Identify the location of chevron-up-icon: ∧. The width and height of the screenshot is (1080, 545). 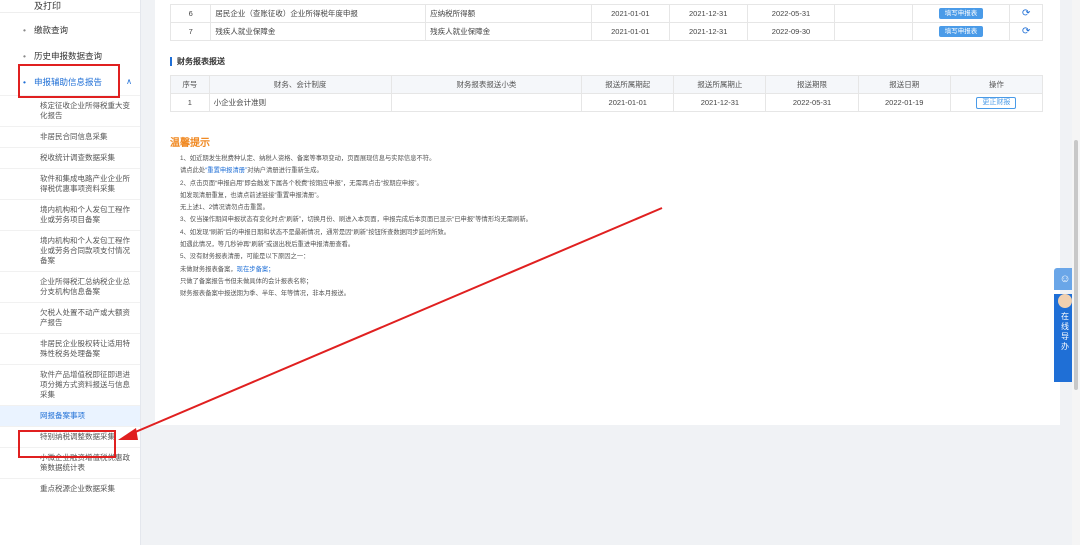
(129, 81).